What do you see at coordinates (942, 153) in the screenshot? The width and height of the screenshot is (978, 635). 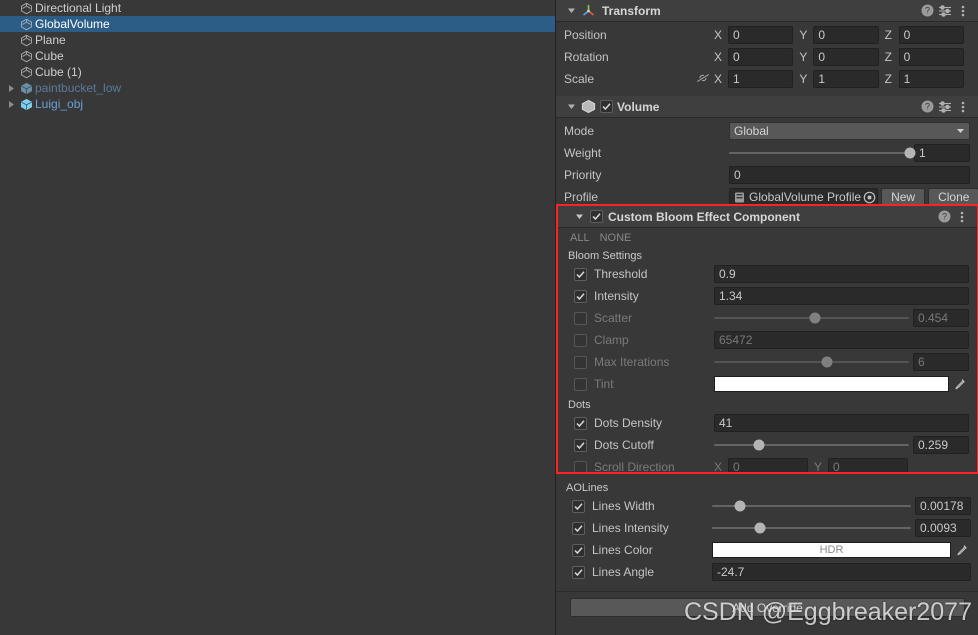 I see `volume-weight-value: 1` at bounding box center [942, 153].